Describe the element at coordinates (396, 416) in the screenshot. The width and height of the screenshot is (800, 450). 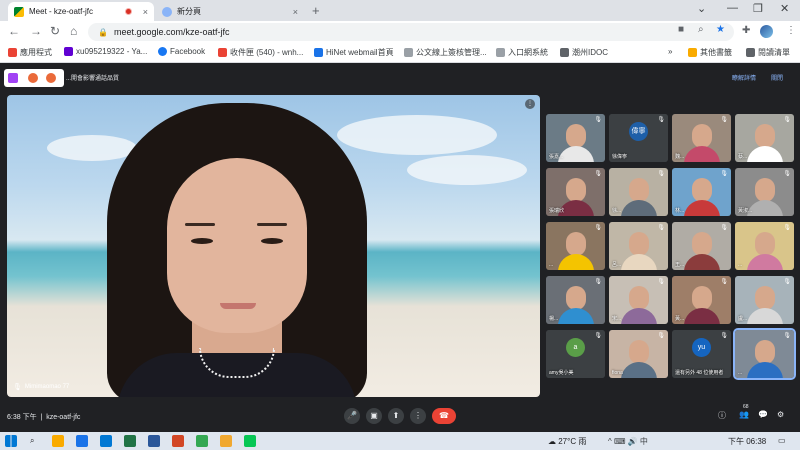
I see `present-button: ⬆` at that location.